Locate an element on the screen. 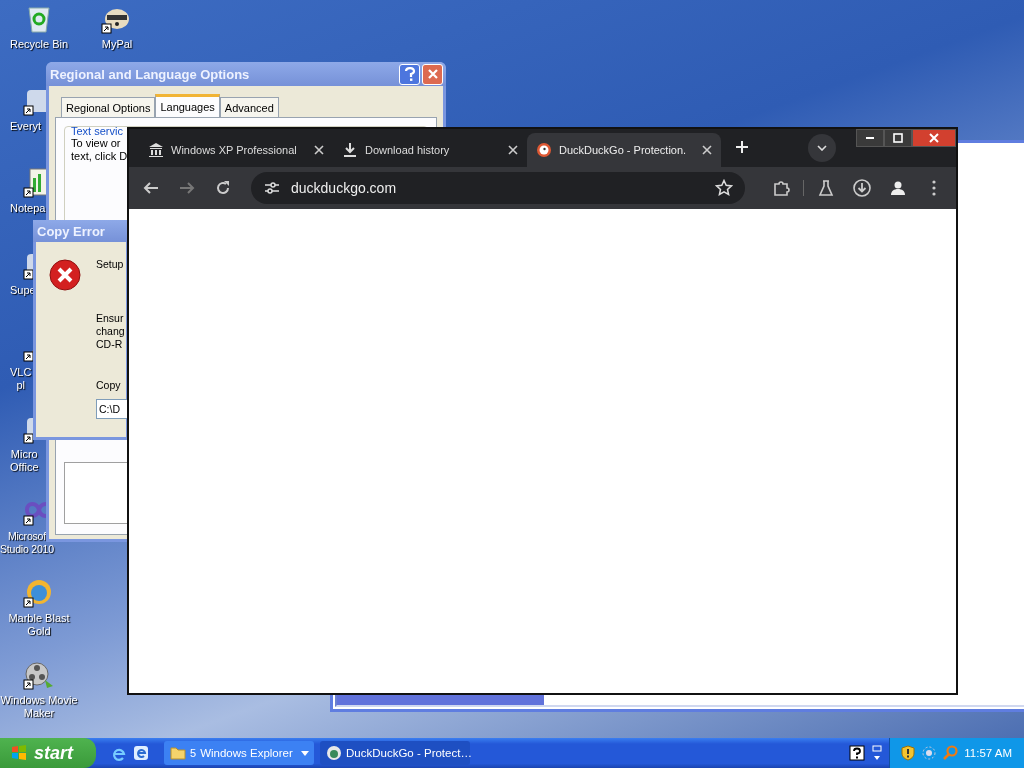  icon-label: Micro Office is located at coordinates (24, 461).